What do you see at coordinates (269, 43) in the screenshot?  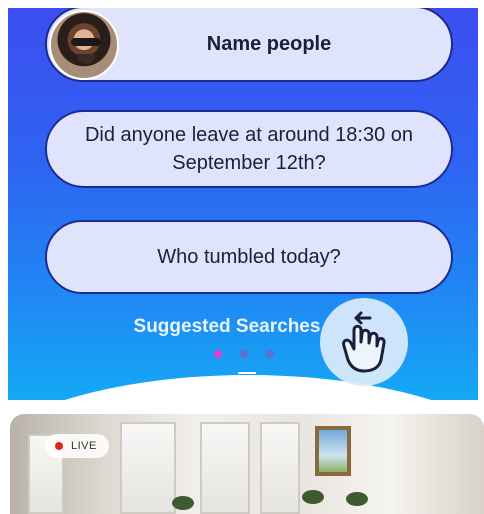 I see `suggestion-label: Name people` at bounding box center [269, 43].